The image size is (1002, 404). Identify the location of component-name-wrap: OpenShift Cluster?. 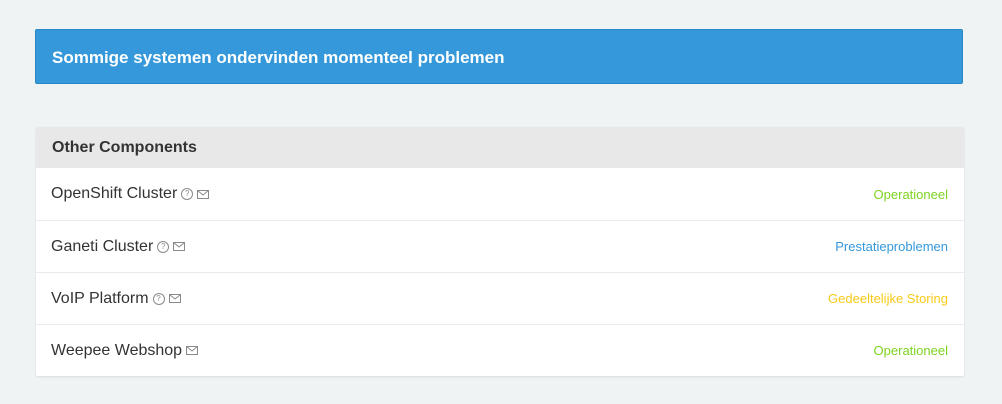
(130, 194).